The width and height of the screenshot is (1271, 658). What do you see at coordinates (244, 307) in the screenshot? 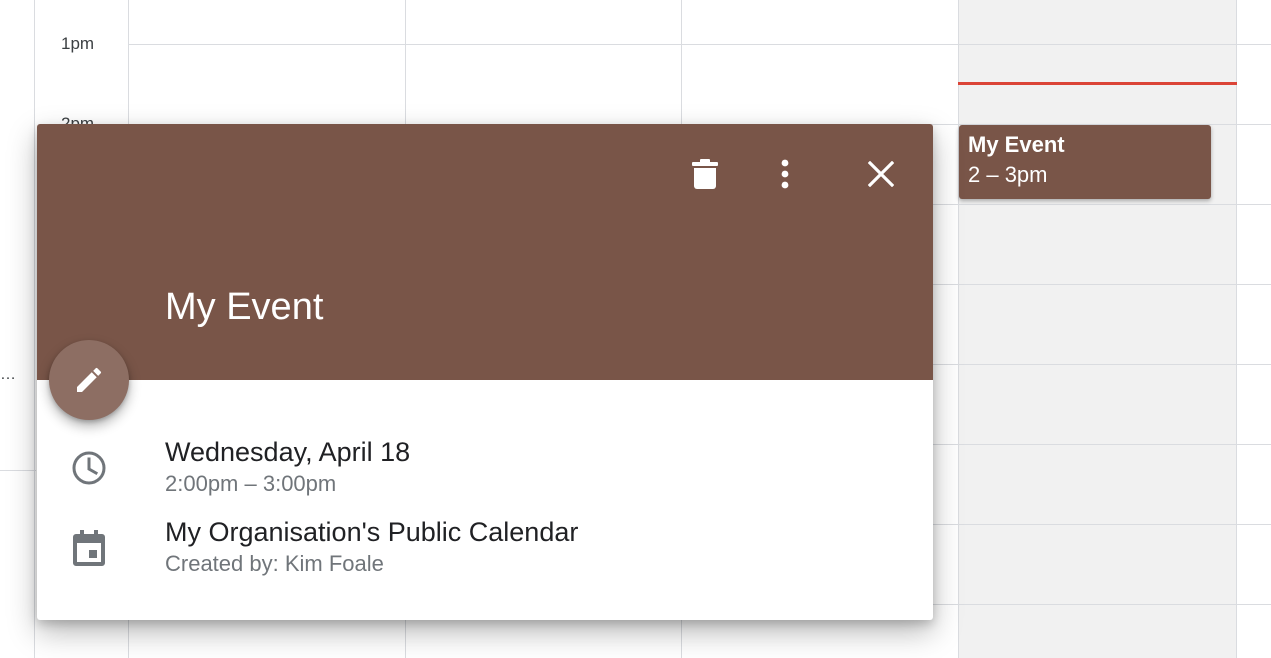
I see `event-title: My Event` at bounding box center [244, 307].